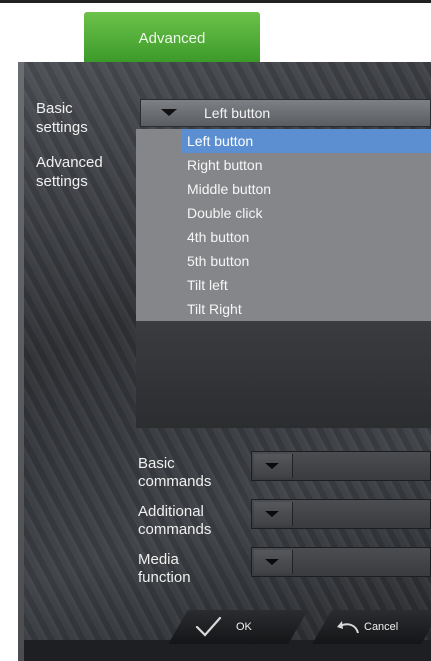 The height and width of the screenshot is (661, 431). What do you see at coordinates (215, 1) in the screenshot?
I see `top-border` at bounding box center [215, 1].